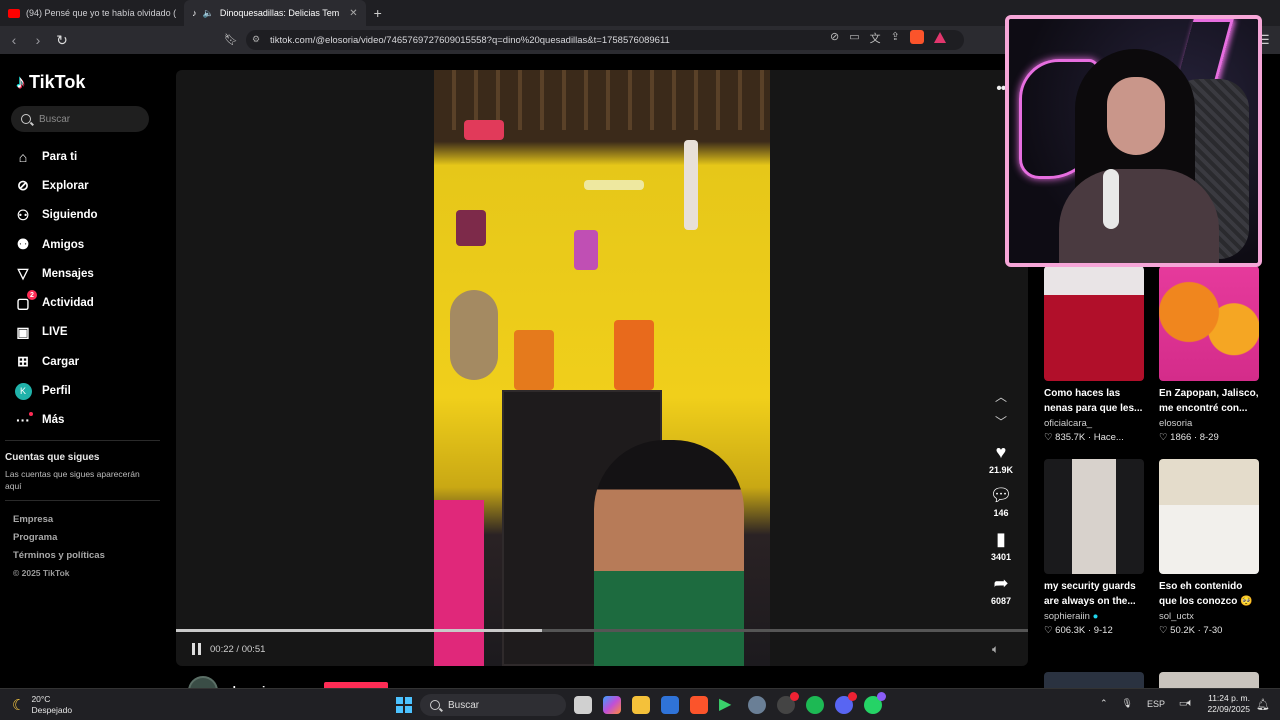 The image size is (1280, 720). Describe the element at coordinates (1209, 423) in the screenshot. I see `rec-user: elosoria` at that location.